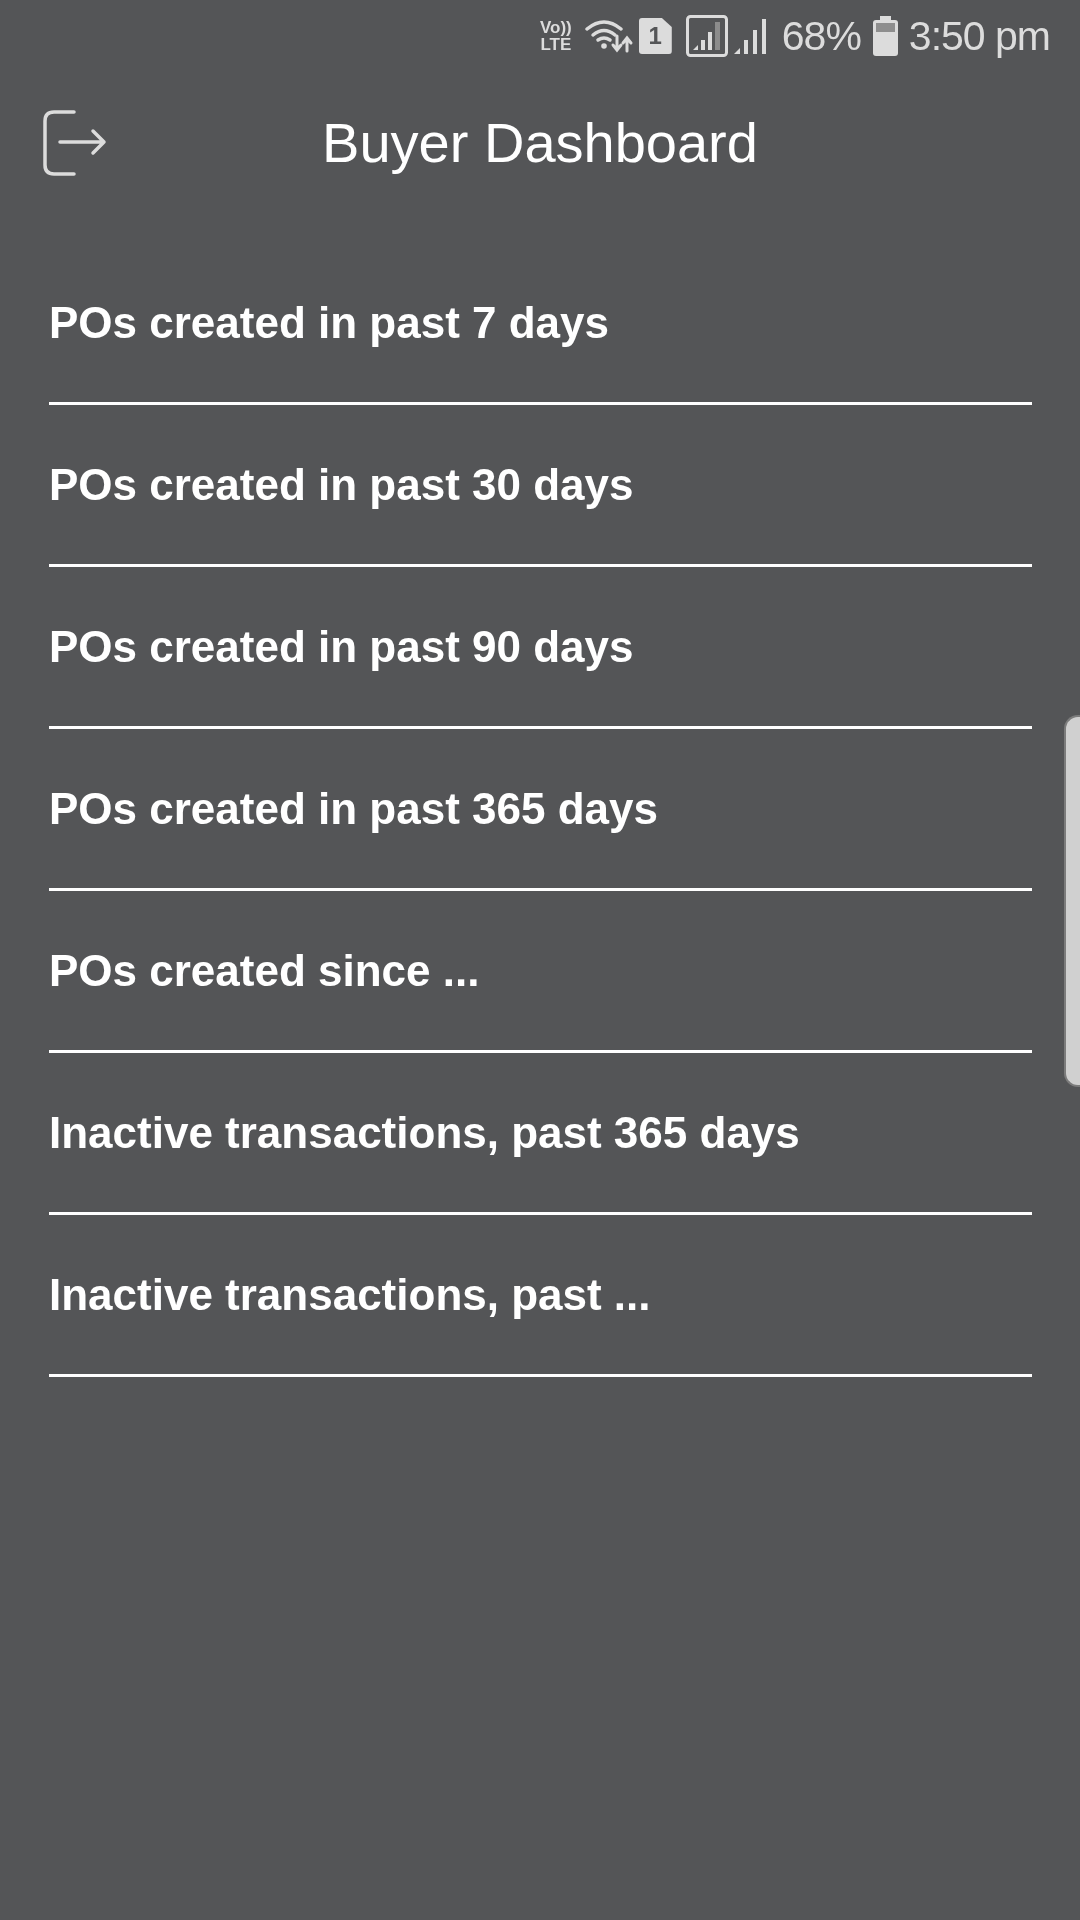 The height and width of the screenshot is (1920, 1080). What do you see at coordinates (75, 143) in the screenshot?
I see `logout-icon` at bounding box center [75, 143].